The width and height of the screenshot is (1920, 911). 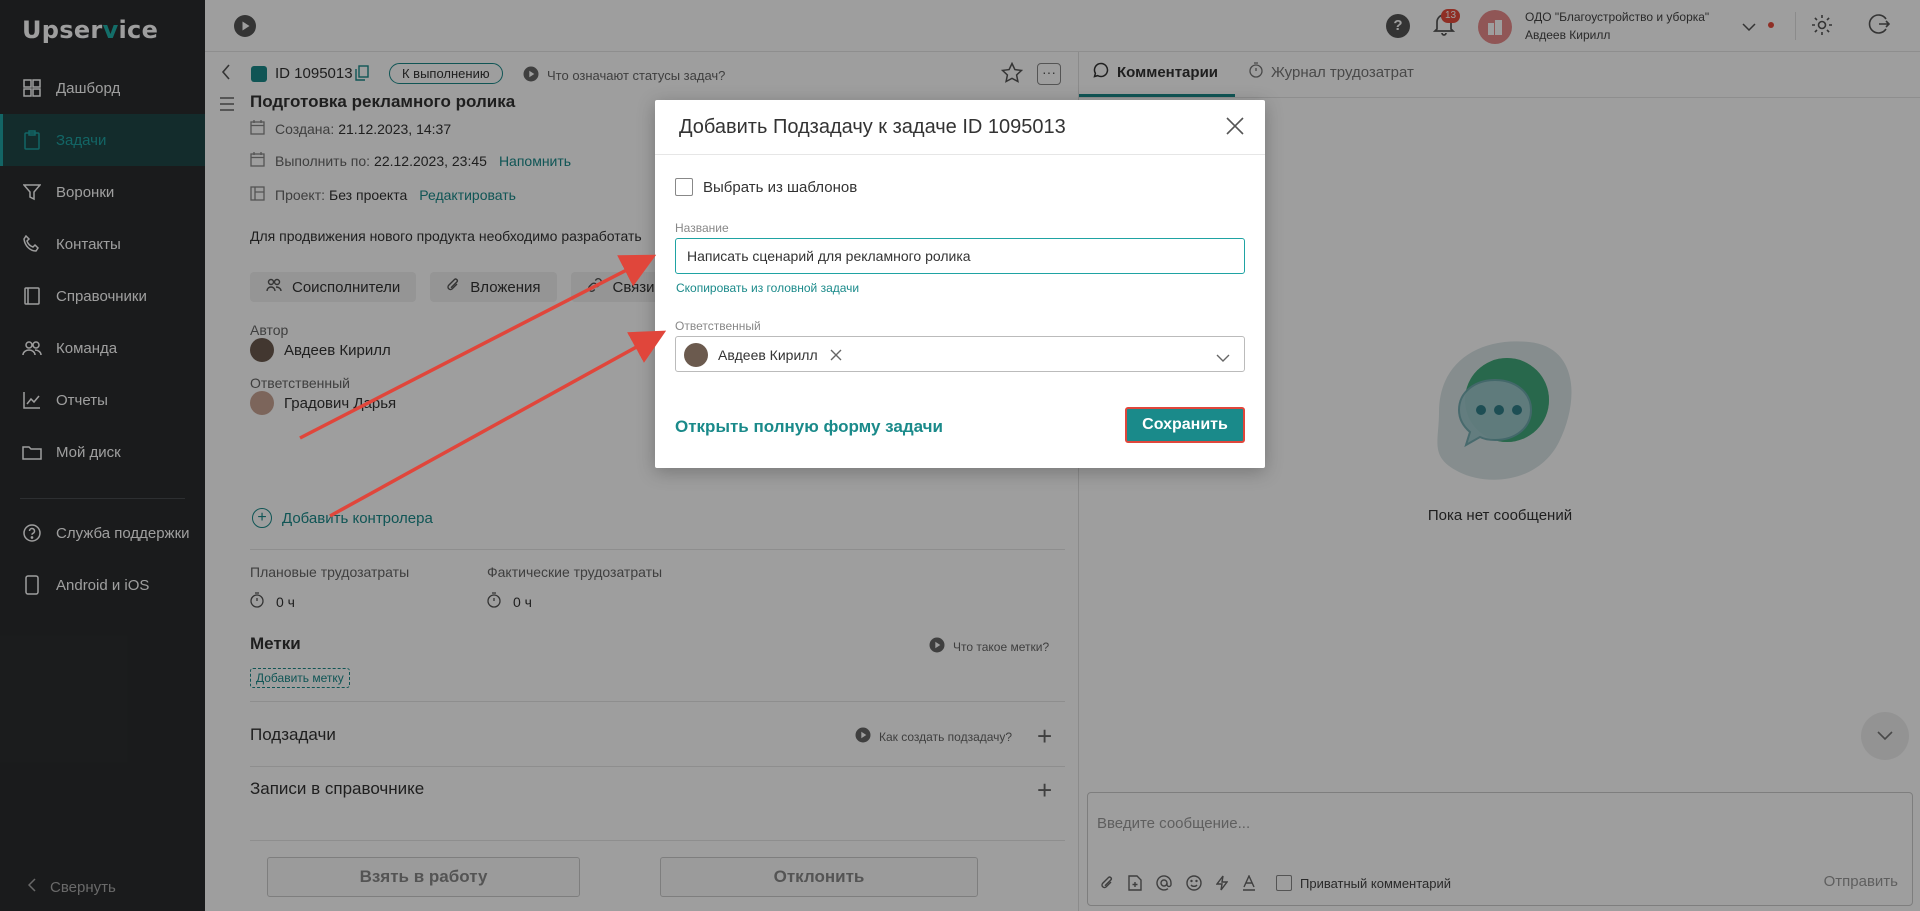 I want to click on remove-icon, so click(x=836, y=355).